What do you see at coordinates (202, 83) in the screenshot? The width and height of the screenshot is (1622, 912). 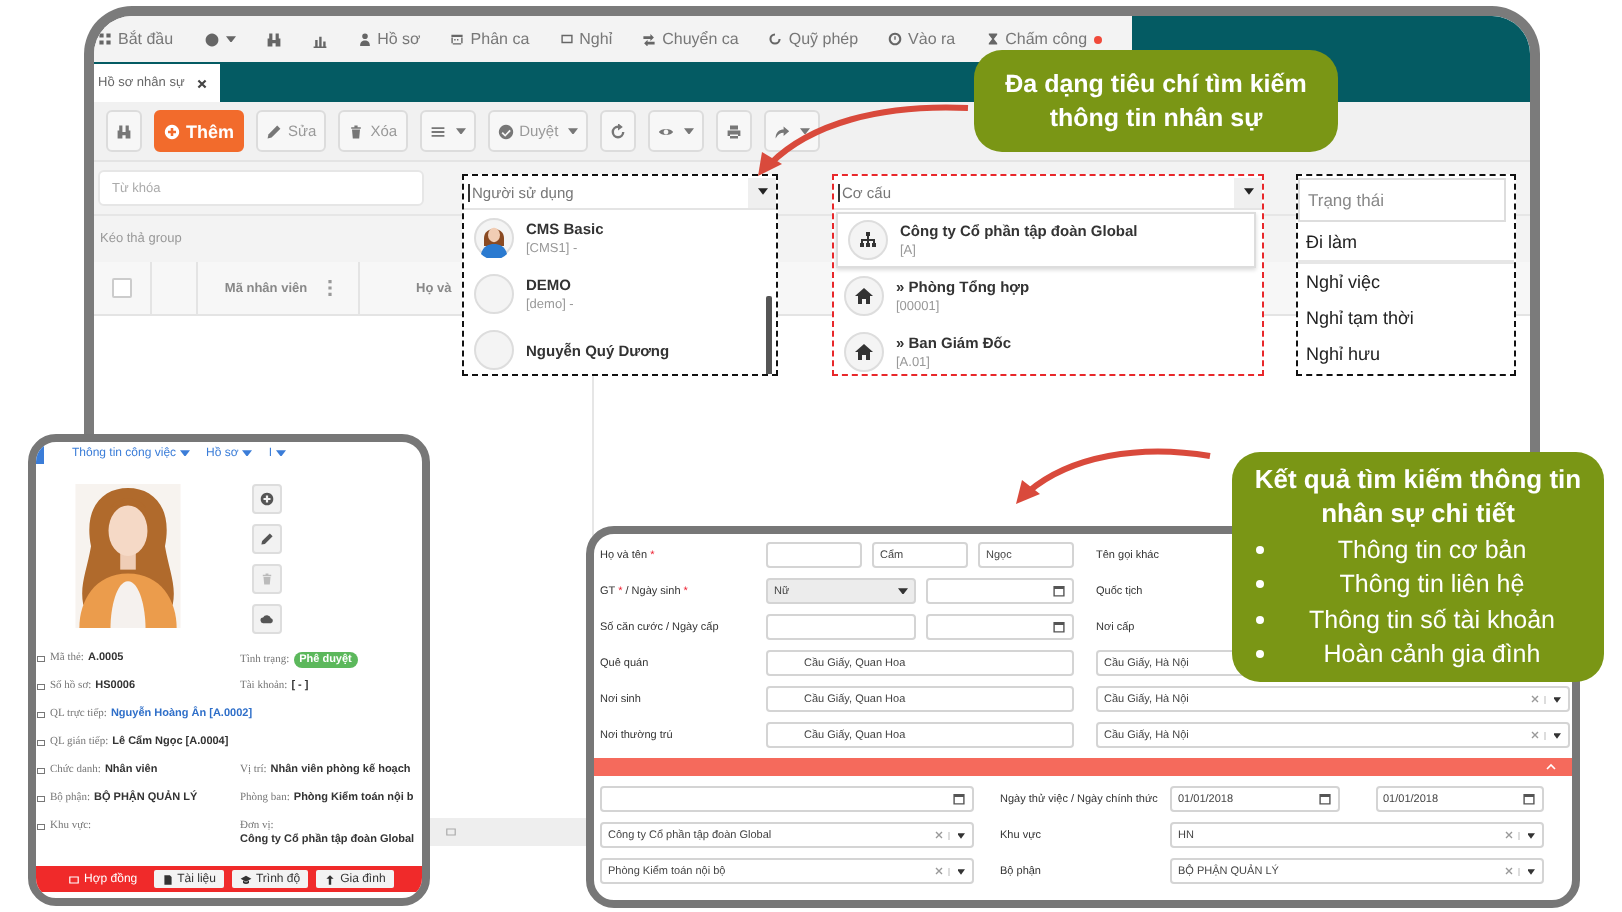 I see `close-icon` at bounding box center [202, 83].